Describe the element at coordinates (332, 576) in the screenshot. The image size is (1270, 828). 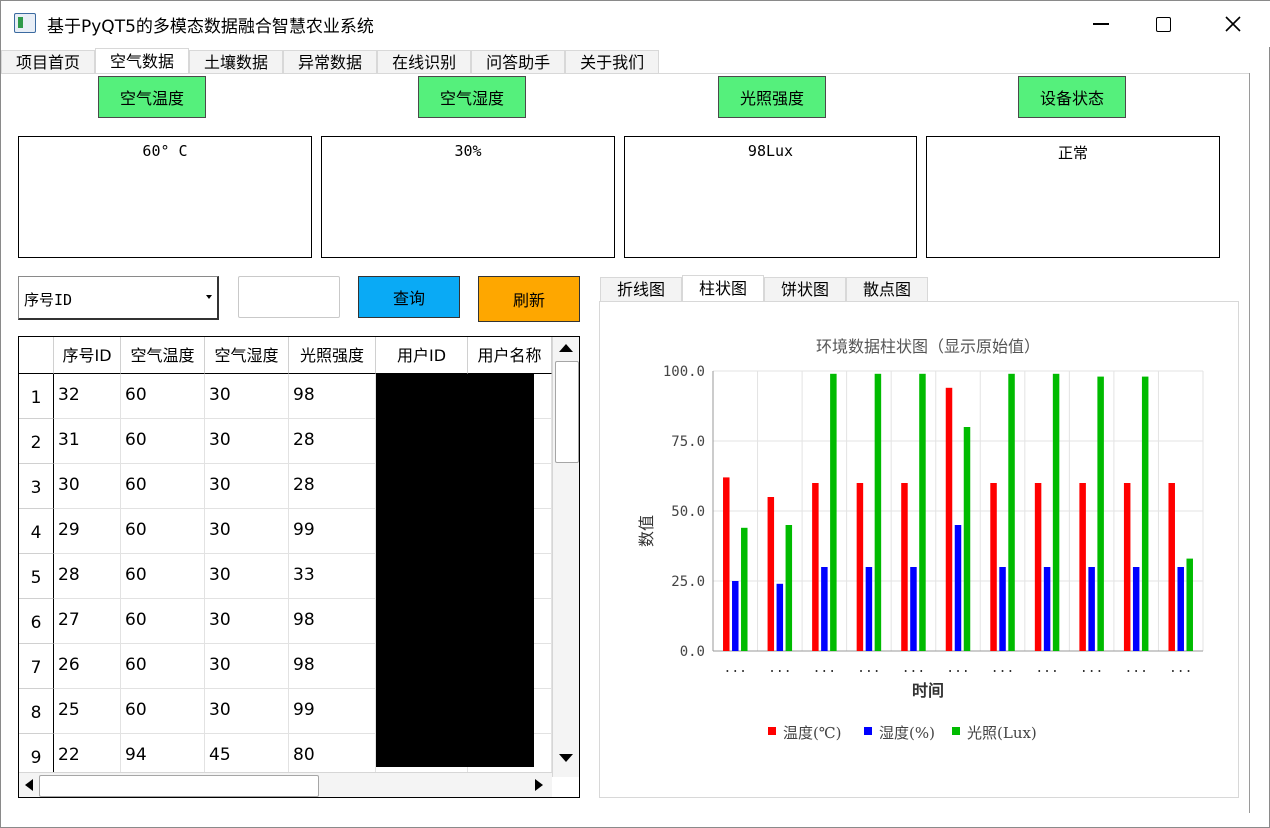
I see `table-cell: 33` at that location.